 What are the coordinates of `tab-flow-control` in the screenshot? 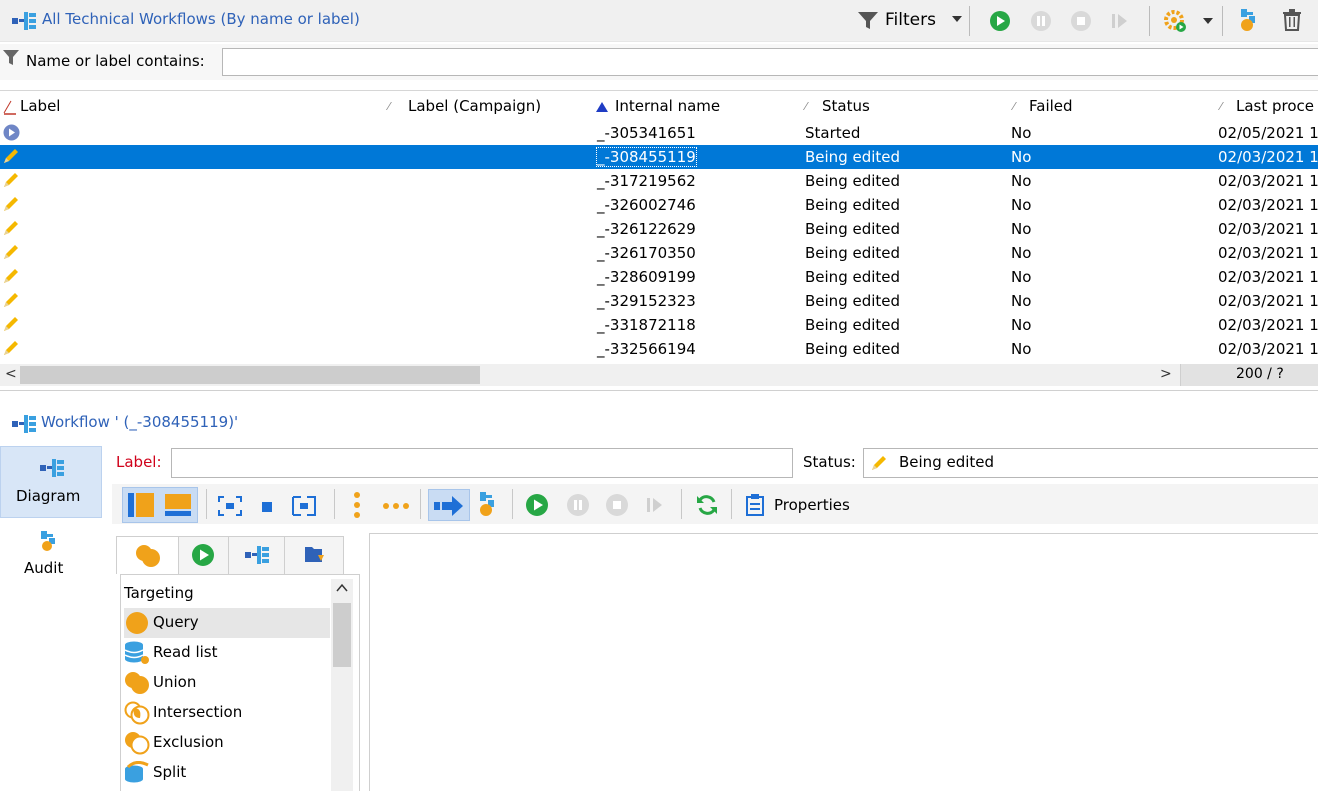 It's located at (204, 555).